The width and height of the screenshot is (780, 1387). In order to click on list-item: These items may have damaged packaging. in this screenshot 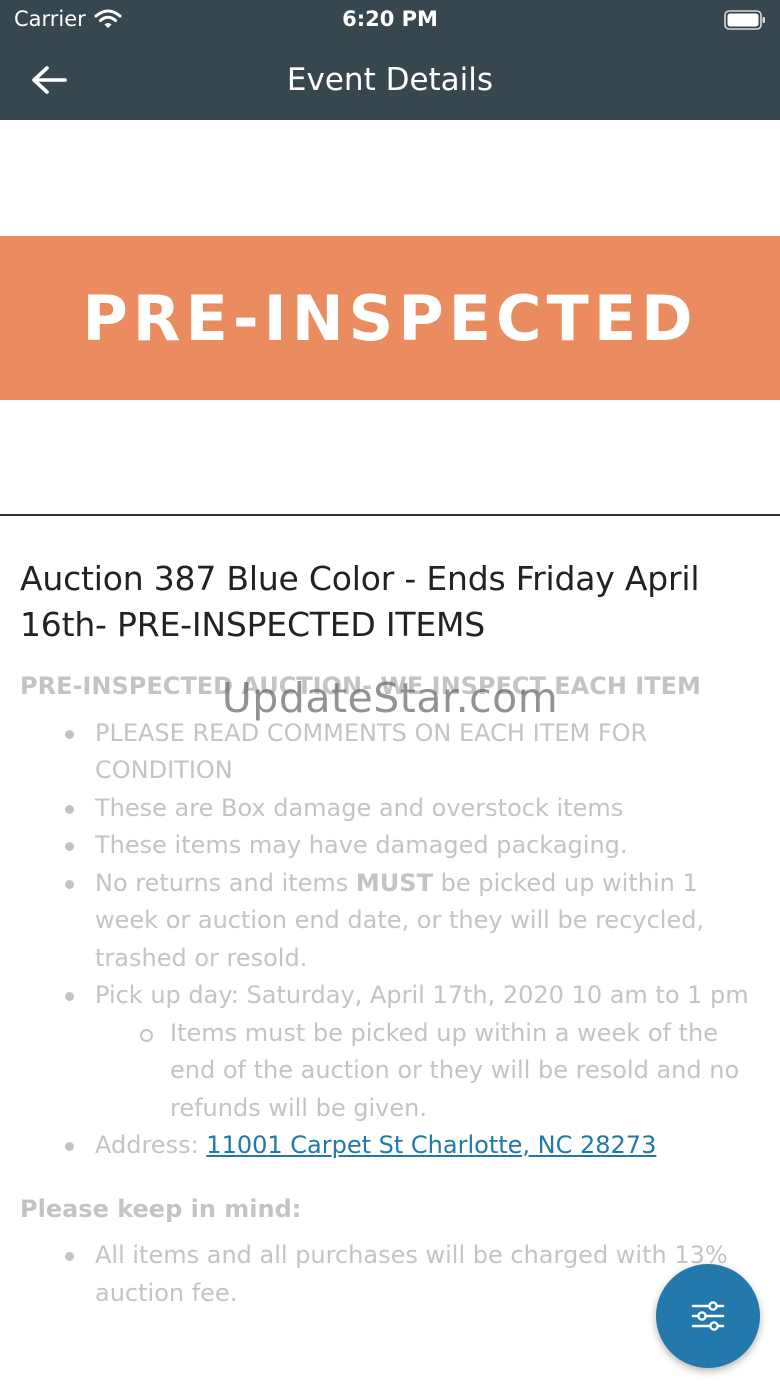, I will do `click(390, 846)`.